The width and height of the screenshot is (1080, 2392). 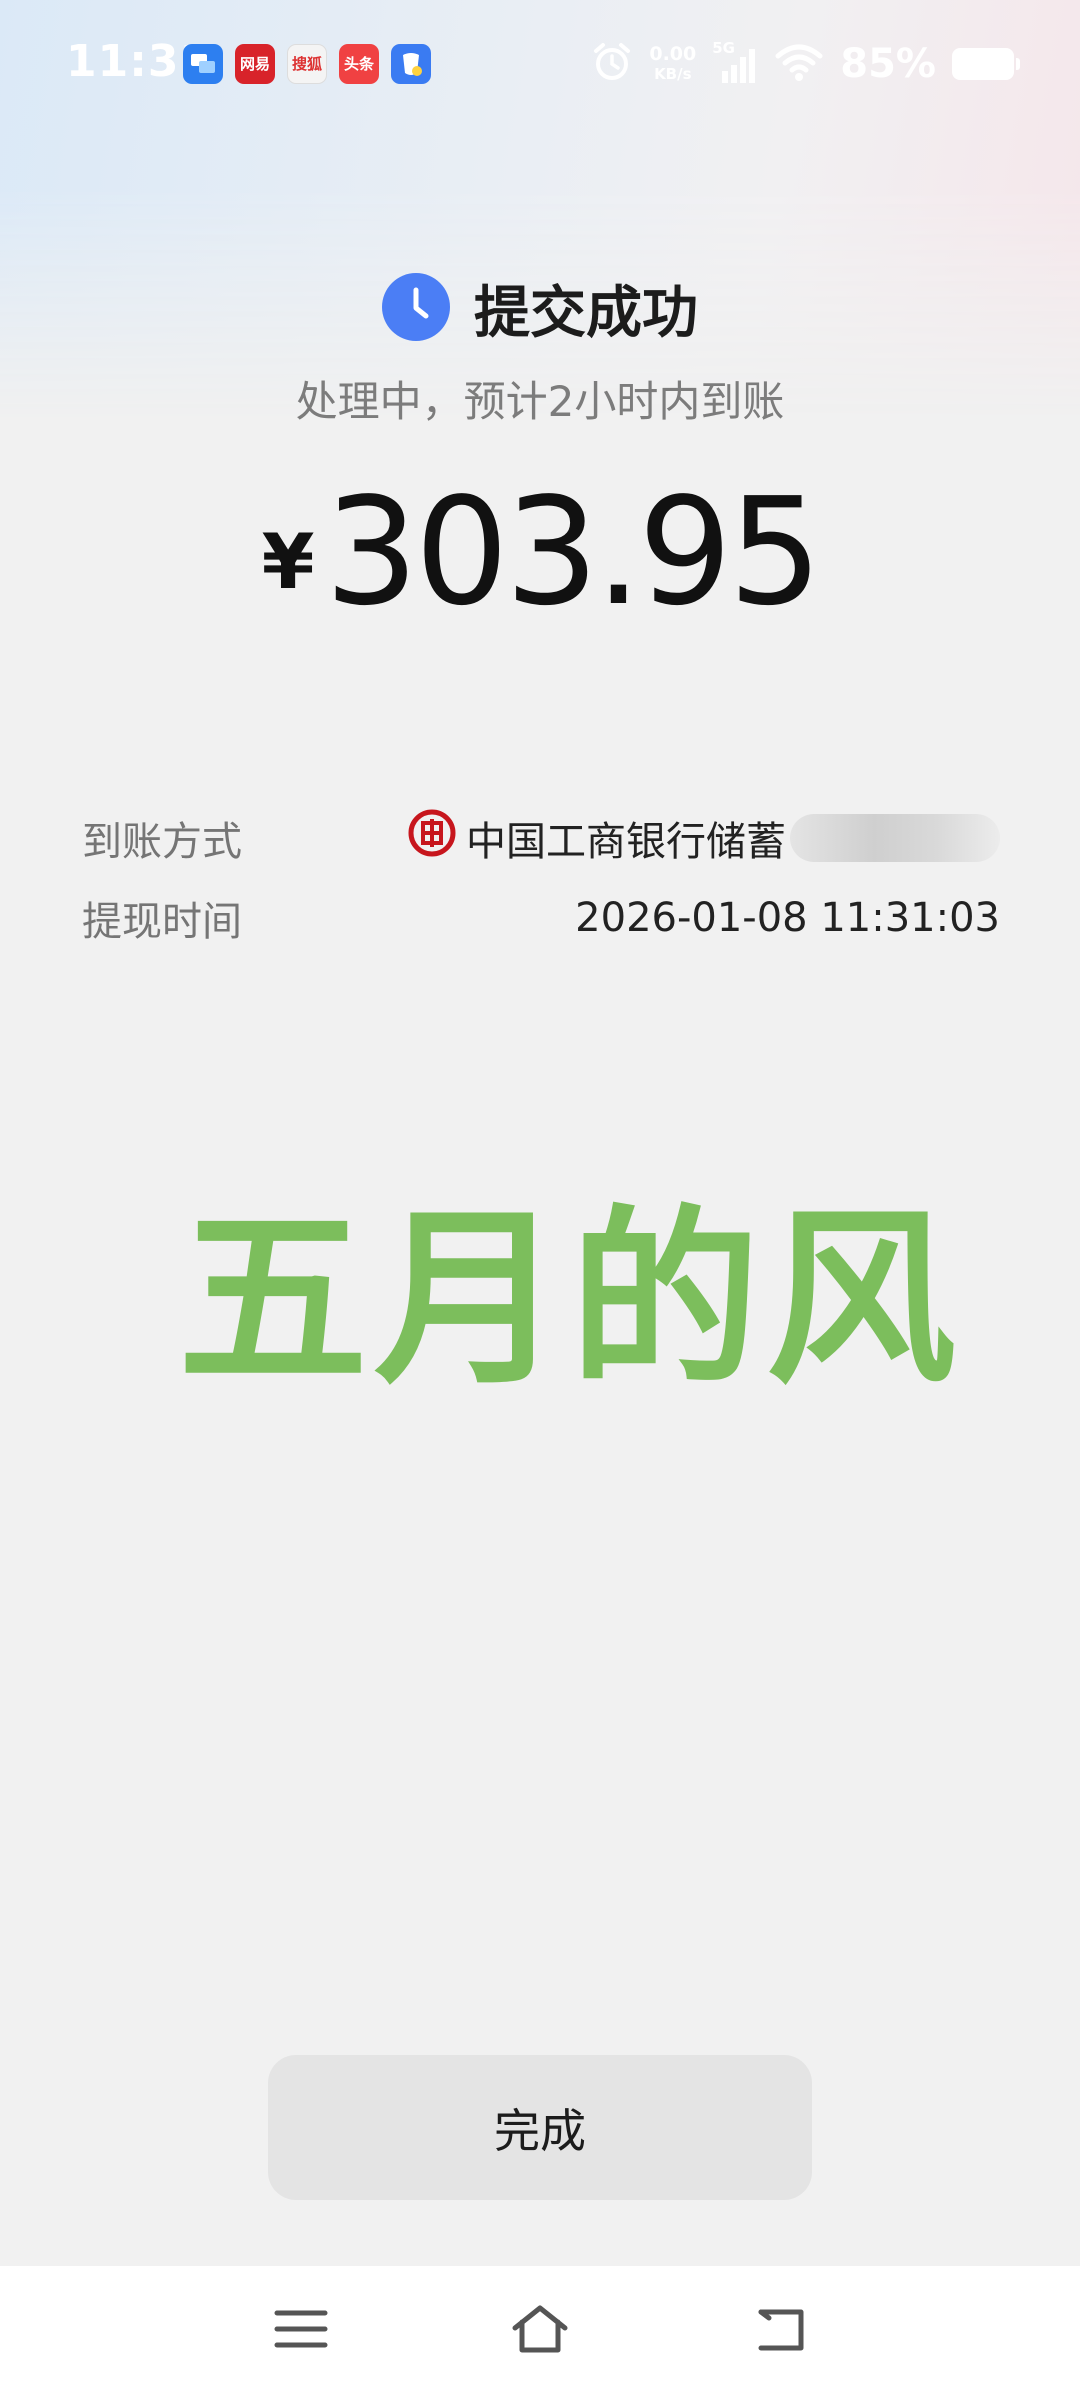 What do you see at coordinates (203, 64) in the screenshot?
I see `message-app-icon` at bounding box center [203, 64].